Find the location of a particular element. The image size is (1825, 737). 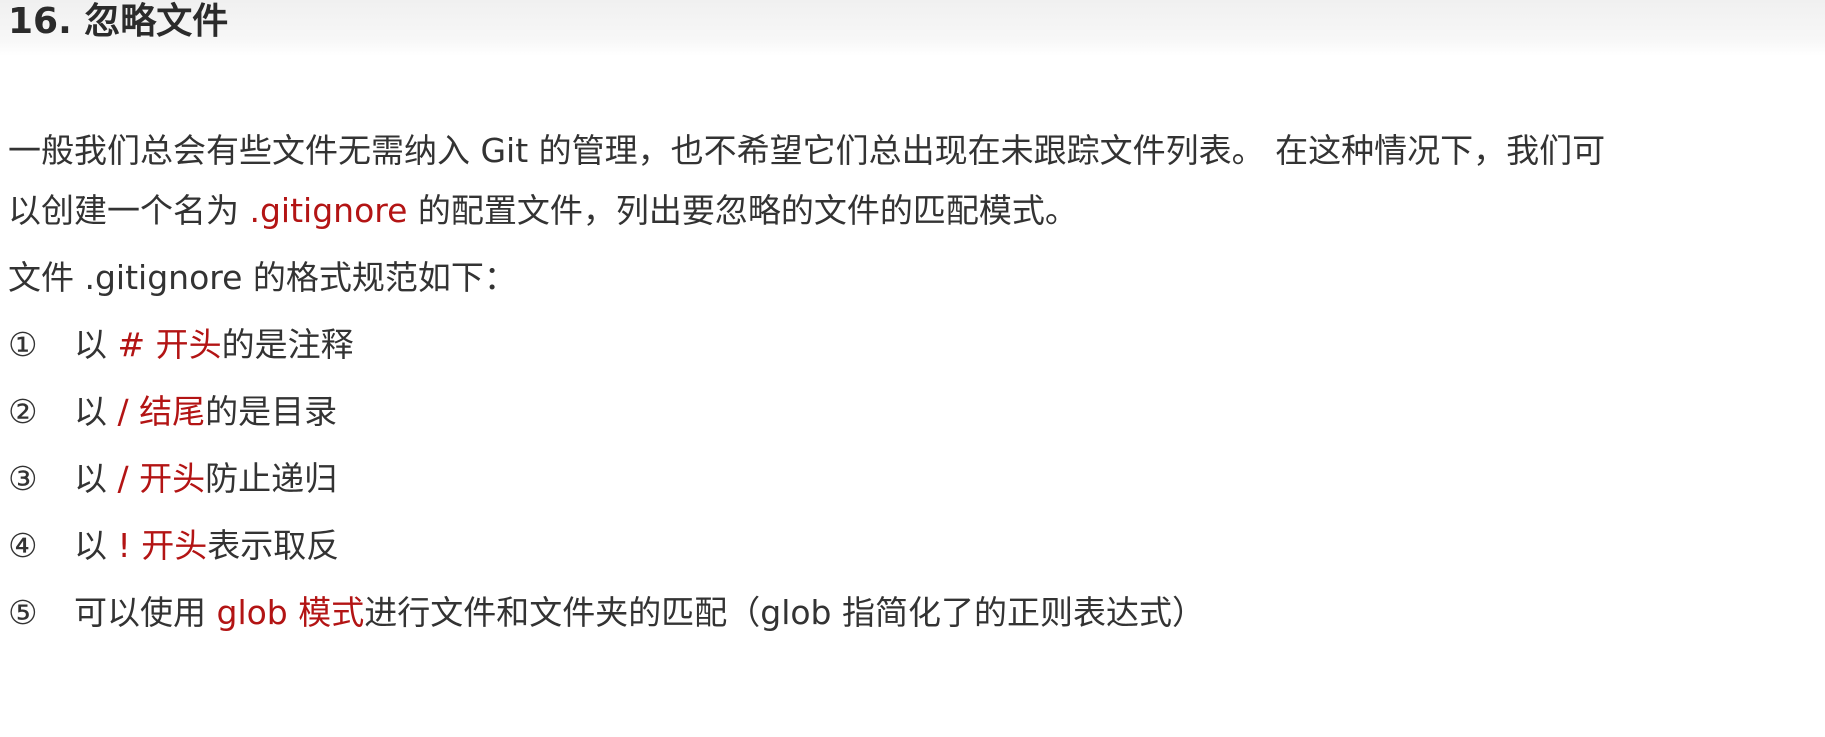

rule-number: ③ is located at coordinates (23, 478).